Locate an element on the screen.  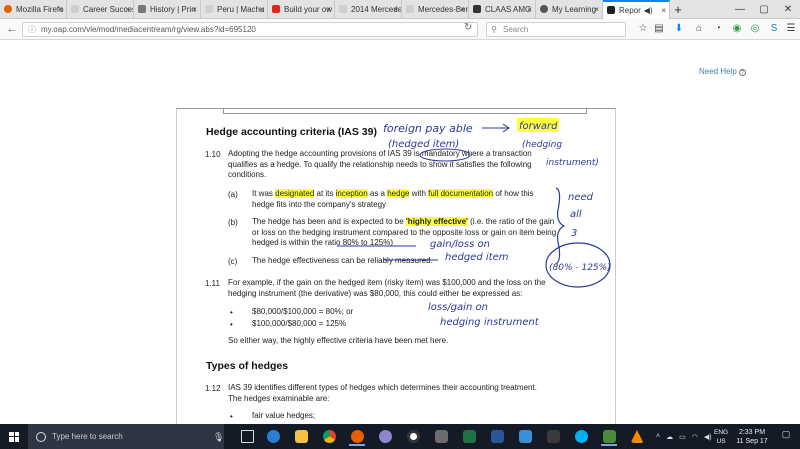
tab-youtube: Build your ow × is located at coordinates (301, 9).